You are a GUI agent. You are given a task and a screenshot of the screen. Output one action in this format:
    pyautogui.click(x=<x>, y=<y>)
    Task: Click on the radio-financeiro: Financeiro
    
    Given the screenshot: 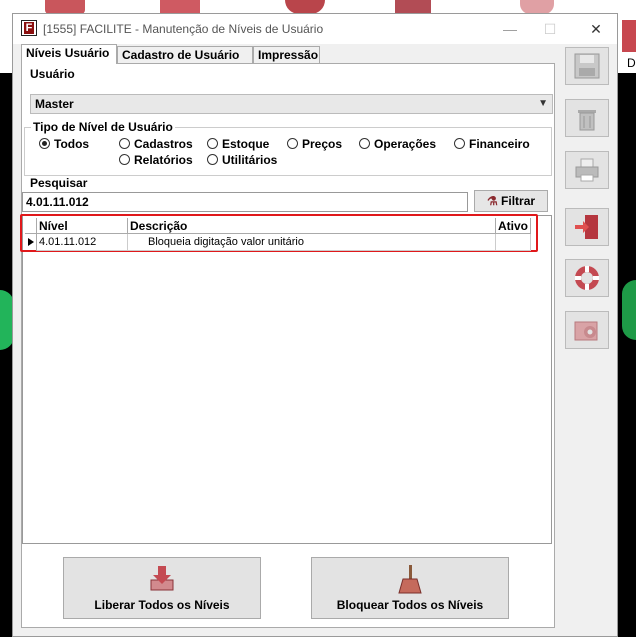 What is the action you would take?
    pyautogui.click(x=492, y=144)
    